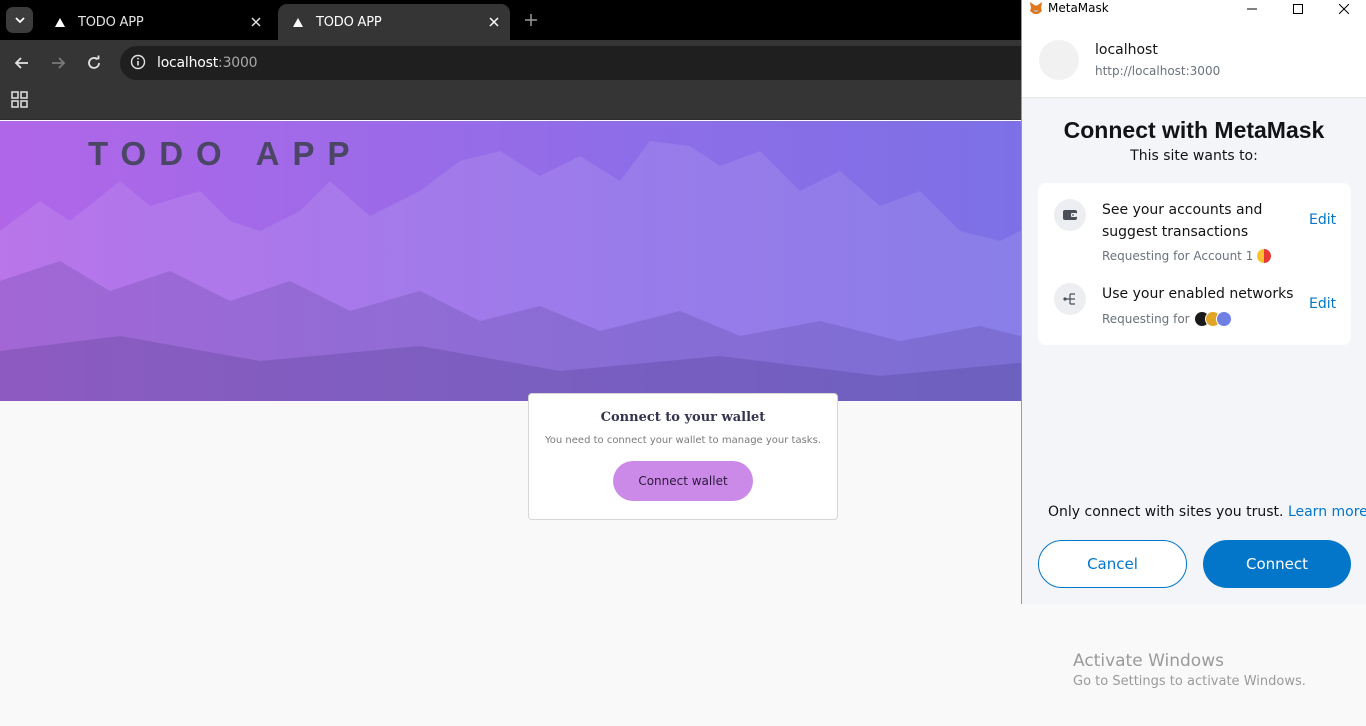 Image resolution: width=1366 pixels, height=726 pixels. I want to click on arrow-right-icon, so click(59, 63).